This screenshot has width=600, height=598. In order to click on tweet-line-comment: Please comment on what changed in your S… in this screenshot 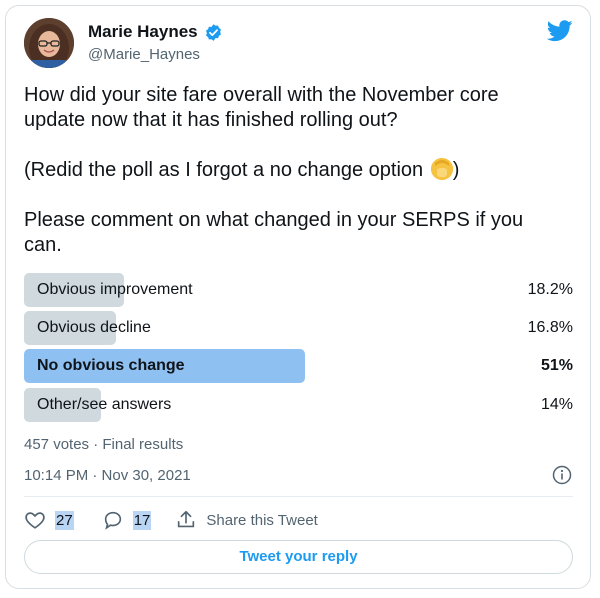, I will do `click(274, 232)`.